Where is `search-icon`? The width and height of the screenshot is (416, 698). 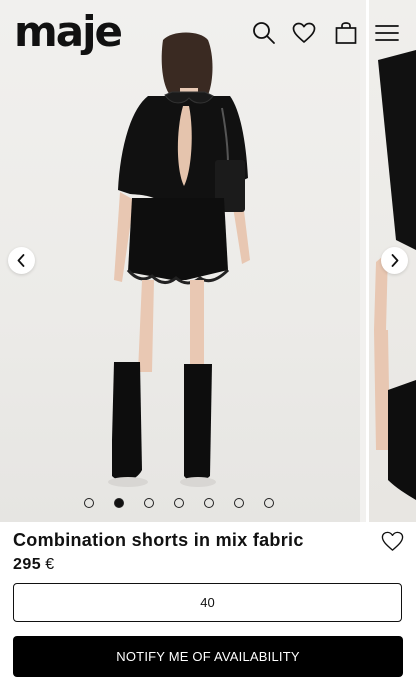 search-icon is located at coordinates (264, 33).